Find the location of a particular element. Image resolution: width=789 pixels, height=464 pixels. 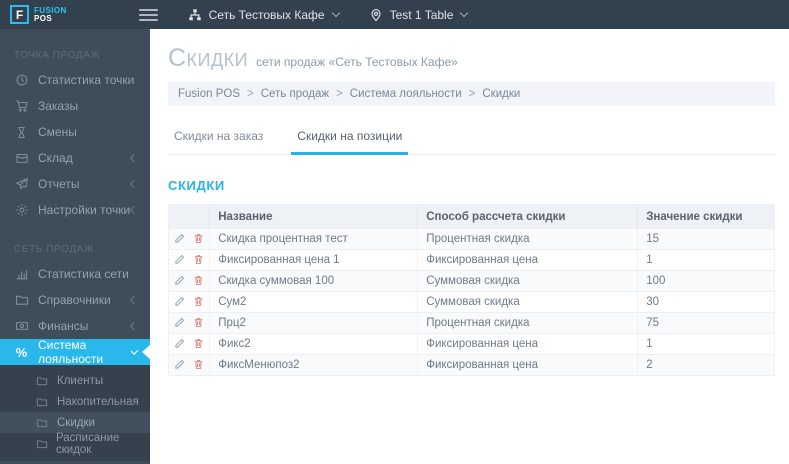

bar-chart-icon is located at coordinates (21, 274).